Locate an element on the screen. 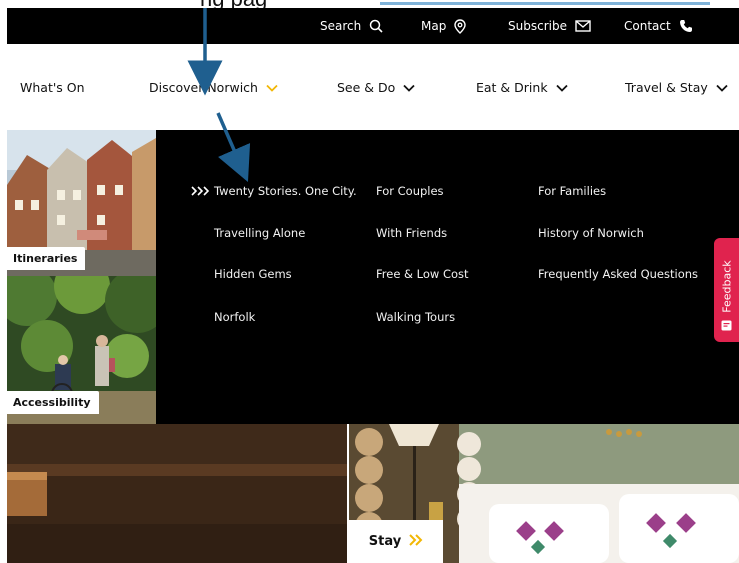 The height and width of the screenshot is (563, 739). link-twenty-stories: Twenty Stories. One City. is located at coordinates (274, 191).